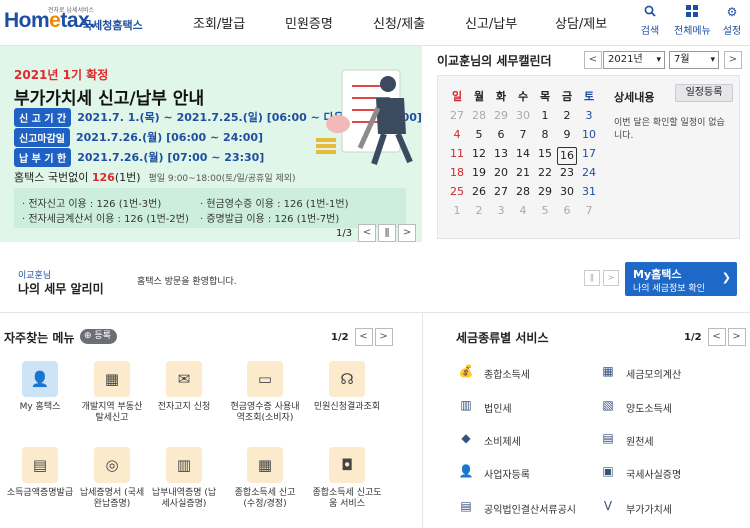 This screenshot has width=750, height=528. What do you see at coordinates (103, 177) in the screenshot?
I see `phone-number: 126` at bounding box center [103, 177].